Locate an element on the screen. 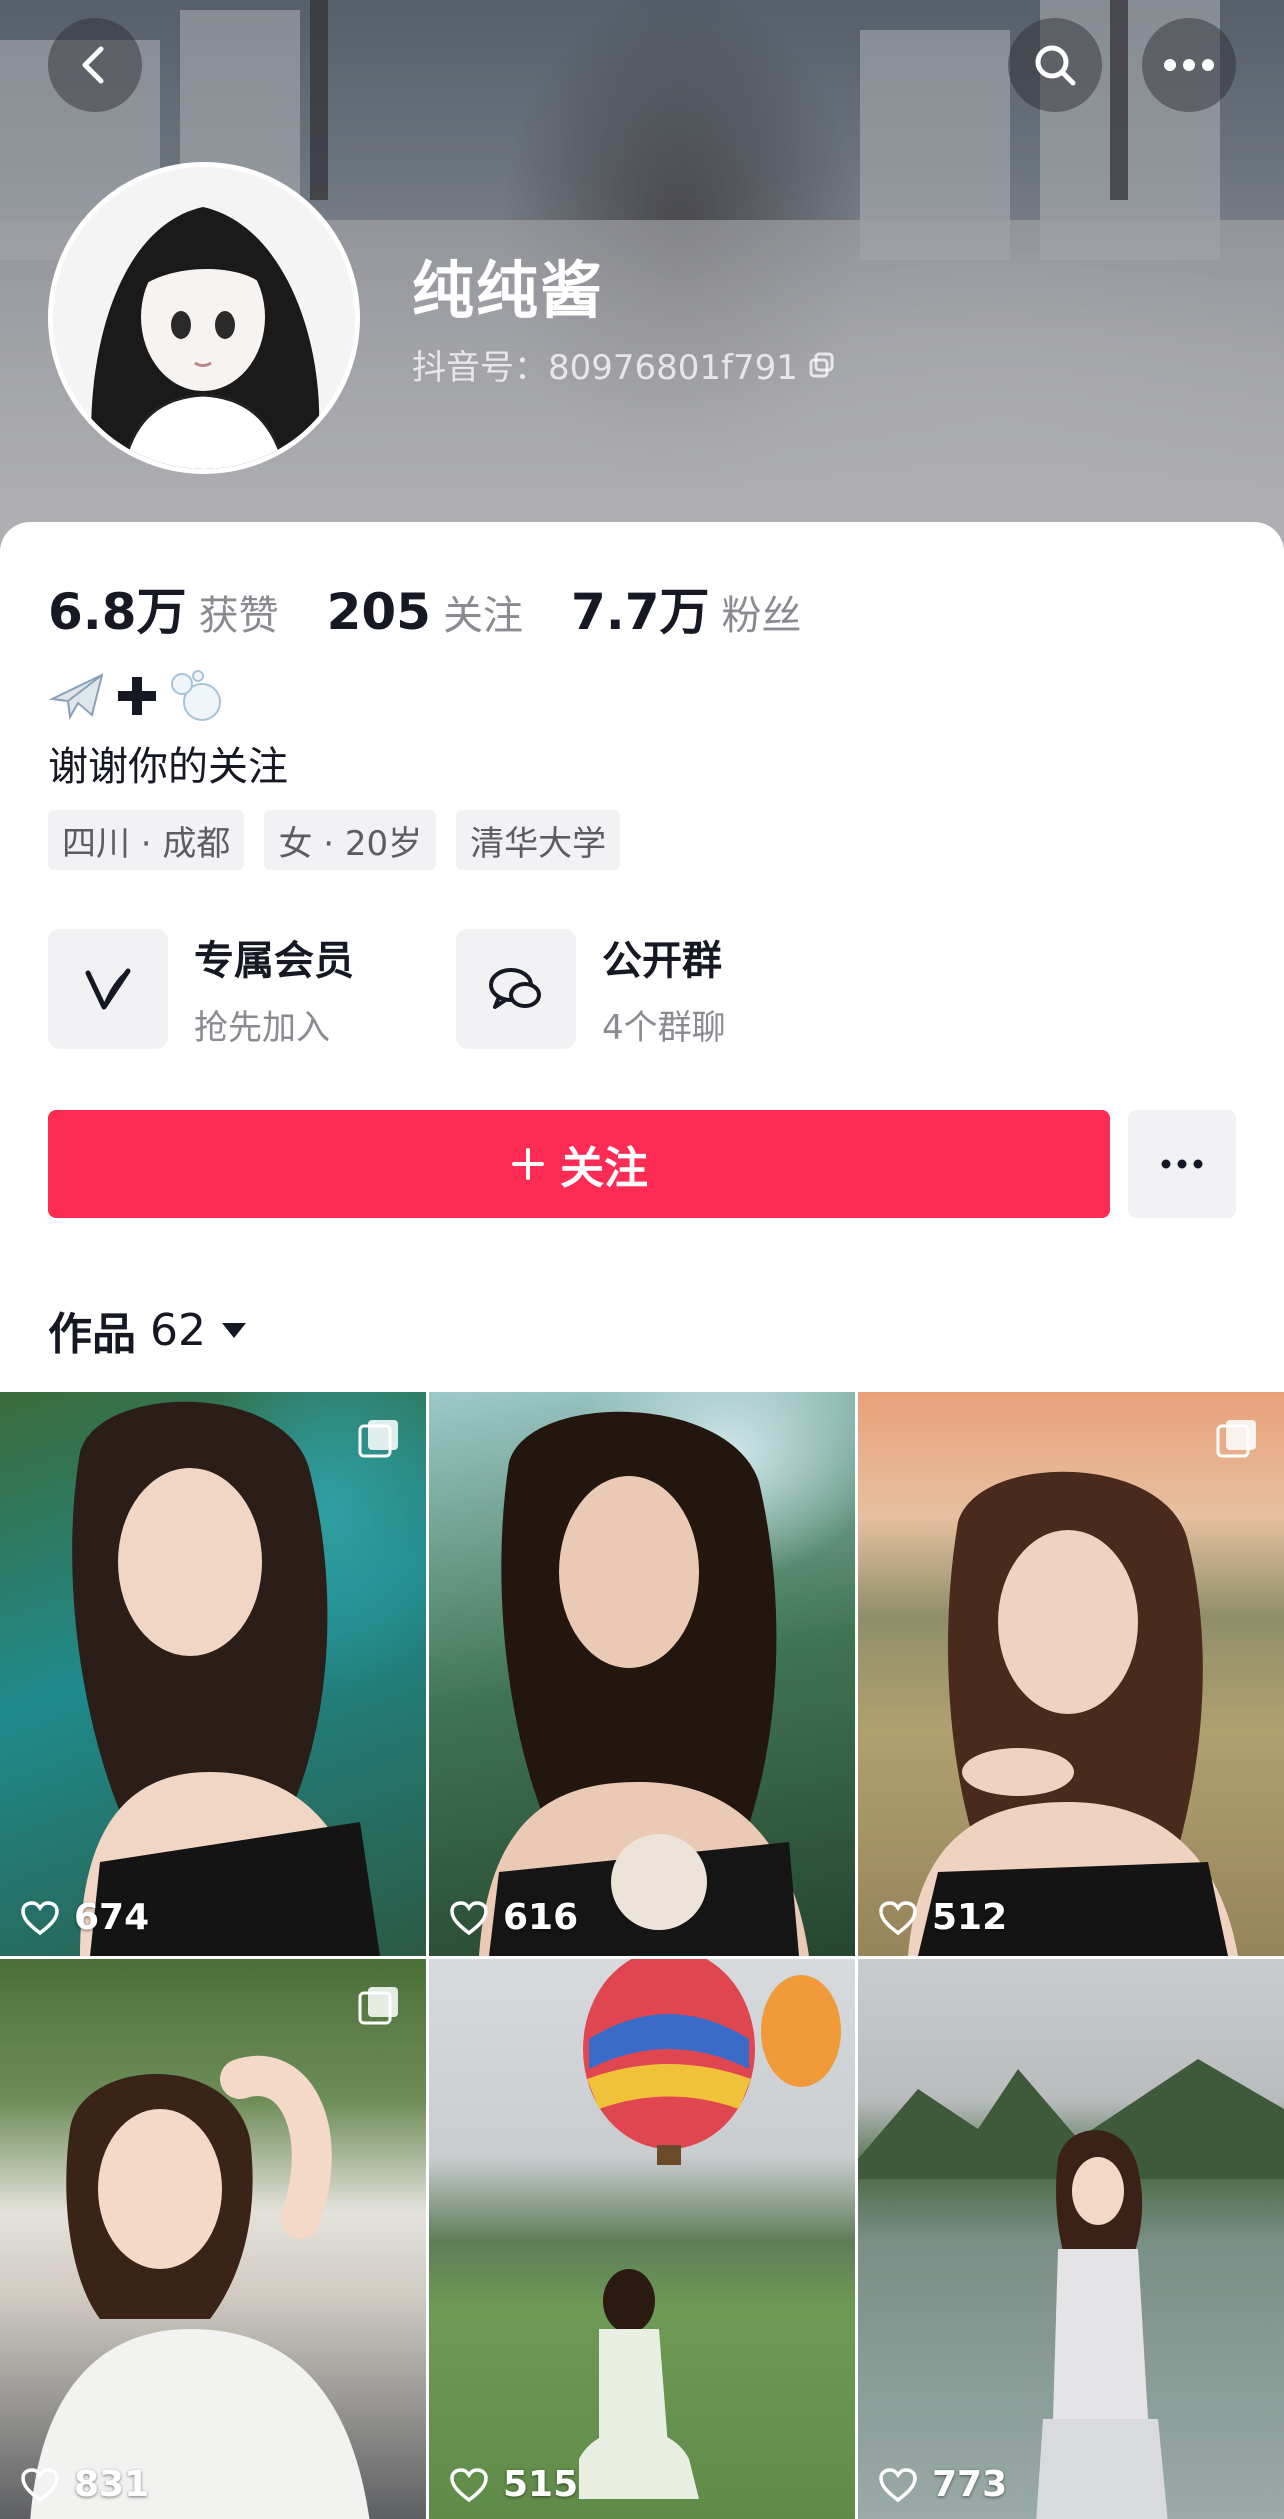 The image size is (1284, 2519). video-thumbnail: 831 is located at coordinates (213, 2239).